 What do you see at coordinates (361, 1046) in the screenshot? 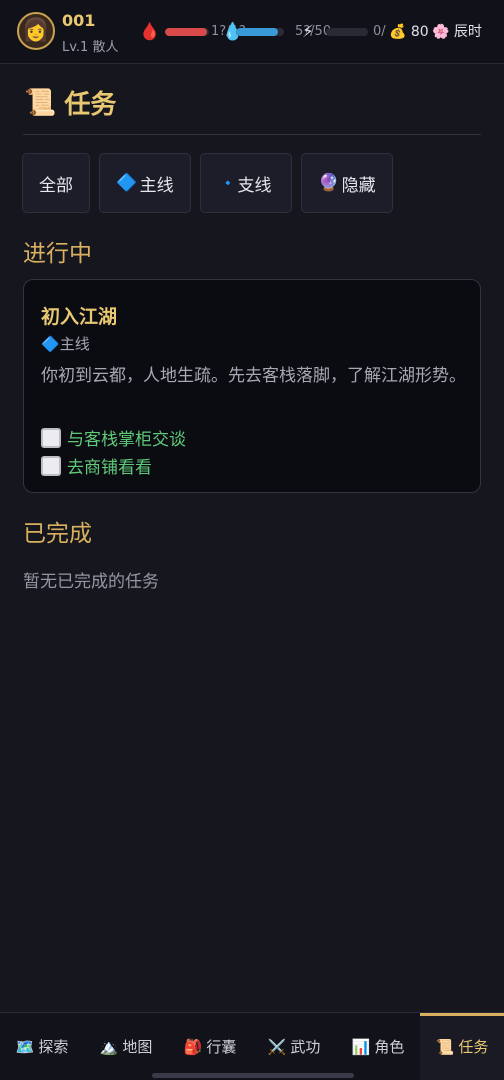
I see `bar-chart-icon: 📊` at bounding box center [361, 1046].